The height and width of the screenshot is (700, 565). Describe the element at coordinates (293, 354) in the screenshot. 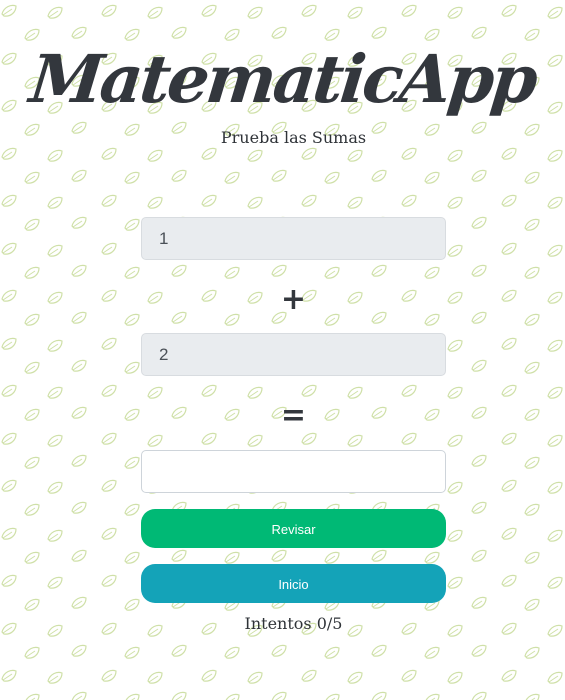

I see `second-operand-field: 2` at that location.